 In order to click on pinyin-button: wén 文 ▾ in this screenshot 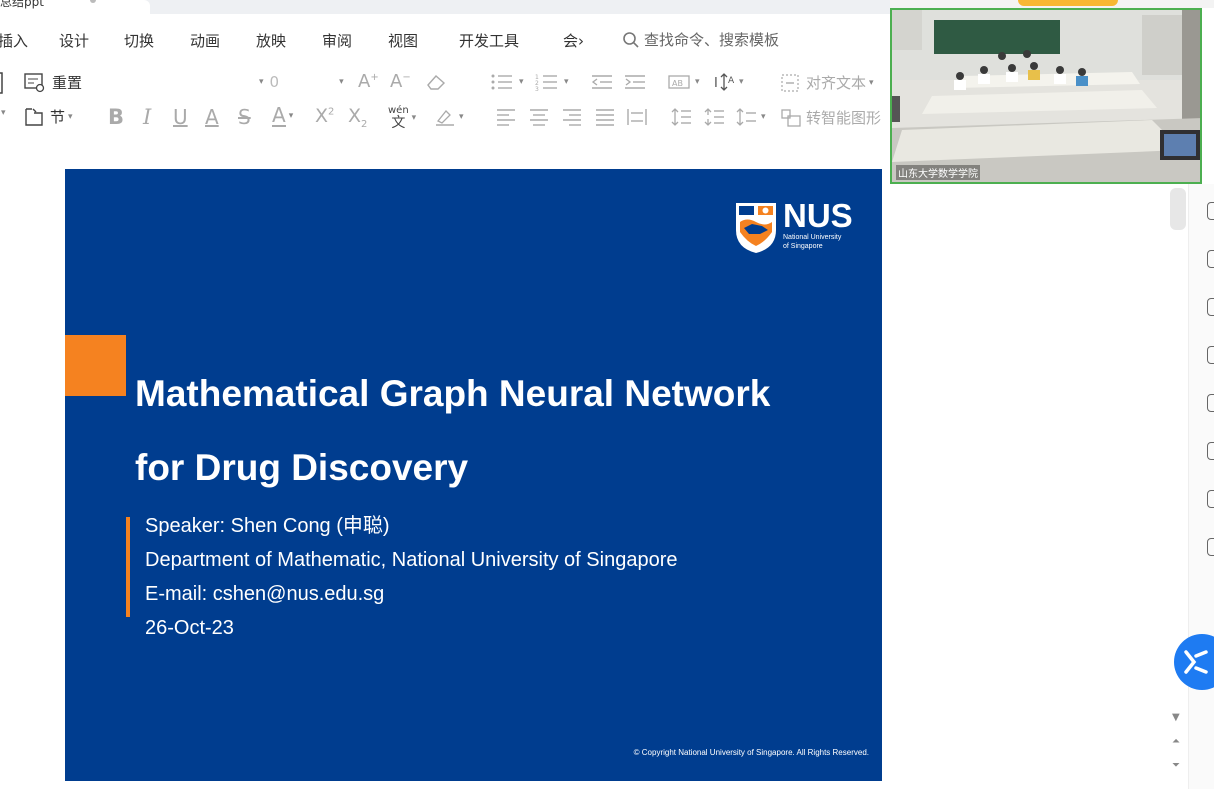, I will do `click(402, 118)`.